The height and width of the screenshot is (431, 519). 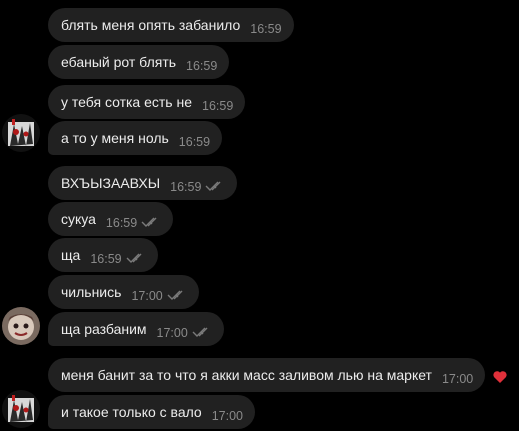 I want to click on message-bubble: сукуа 16:59, so click(x=111, y=219).